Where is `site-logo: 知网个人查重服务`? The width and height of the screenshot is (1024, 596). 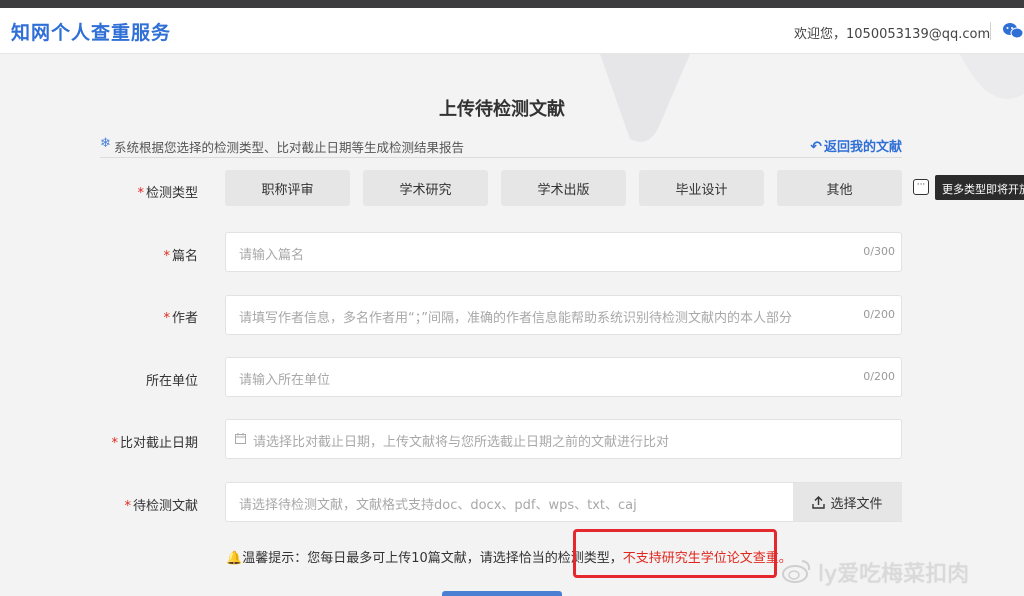 site-logo: 知网个人查重服务 is located at coordinates (91, 31).